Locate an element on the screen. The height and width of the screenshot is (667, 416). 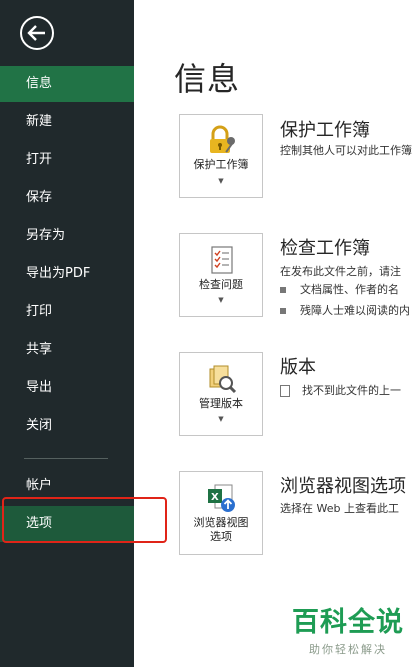
document-icon is located at coordinates (285, 391).